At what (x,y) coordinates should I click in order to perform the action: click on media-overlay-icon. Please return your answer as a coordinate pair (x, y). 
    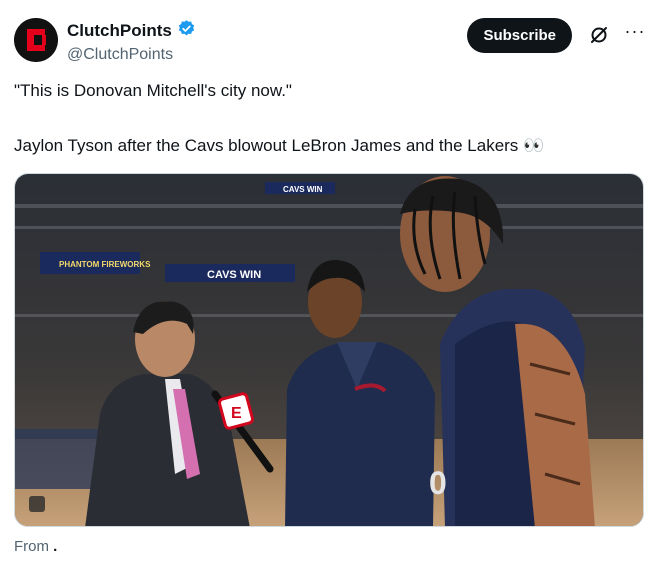
    Looking at the image, I should click on (37, 504).